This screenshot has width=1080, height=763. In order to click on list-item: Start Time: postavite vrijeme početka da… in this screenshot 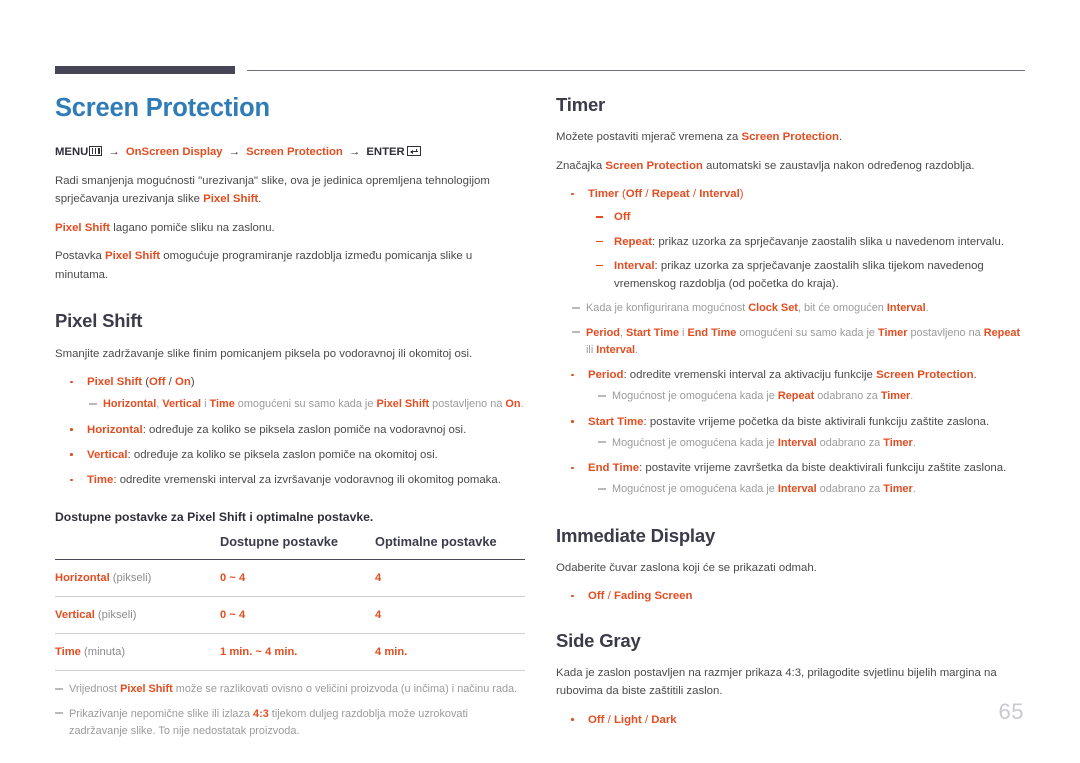, I will do `click(792, 432)`.